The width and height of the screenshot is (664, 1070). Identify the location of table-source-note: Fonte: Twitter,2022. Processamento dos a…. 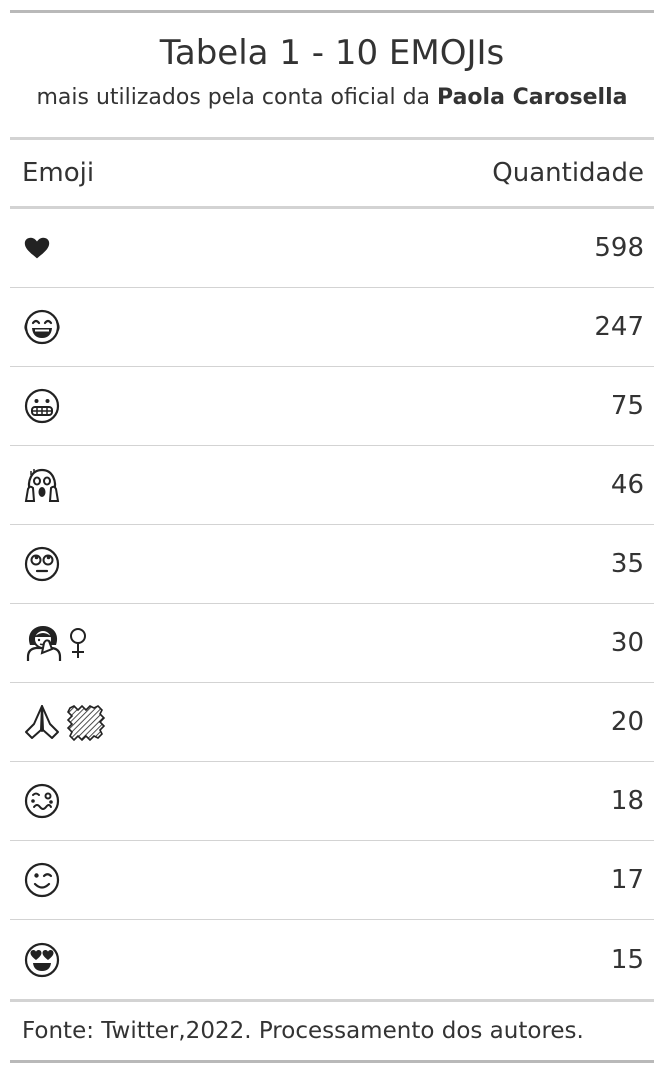
(303, 1031).